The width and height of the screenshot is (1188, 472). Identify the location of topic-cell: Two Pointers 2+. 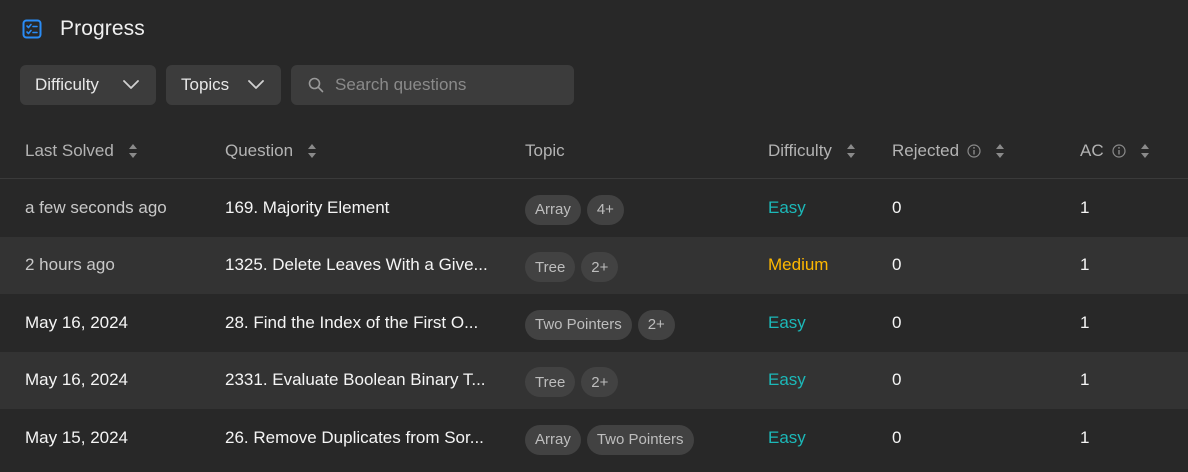
(600, 323).